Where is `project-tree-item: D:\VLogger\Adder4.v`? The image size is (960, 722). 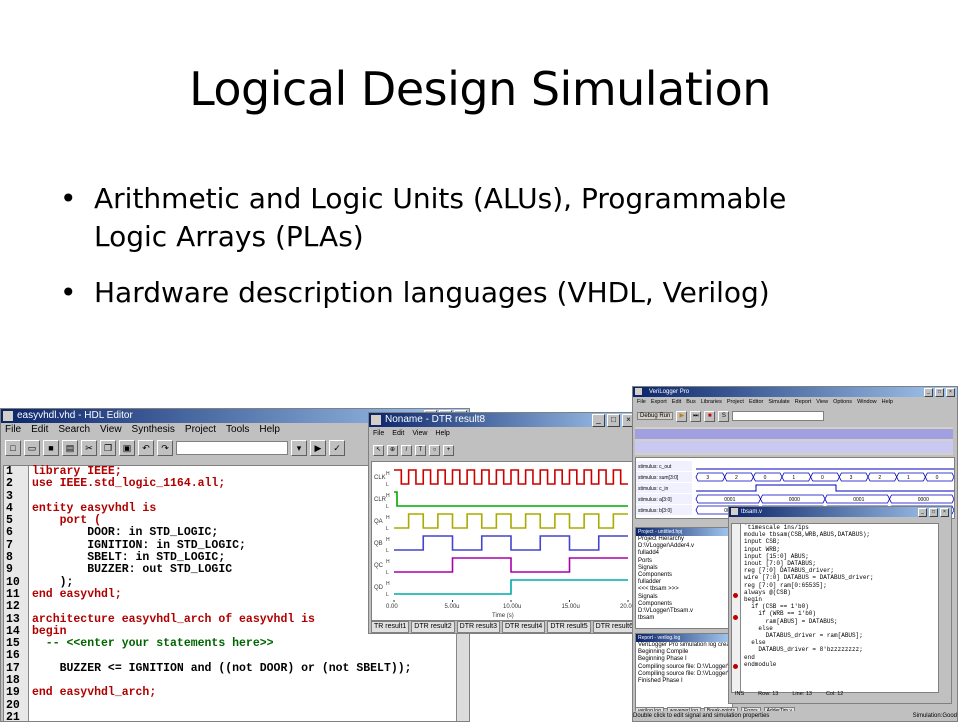 project-tree-item: D:\VLogger\Adder4.v is located at coordinates (684, 546).